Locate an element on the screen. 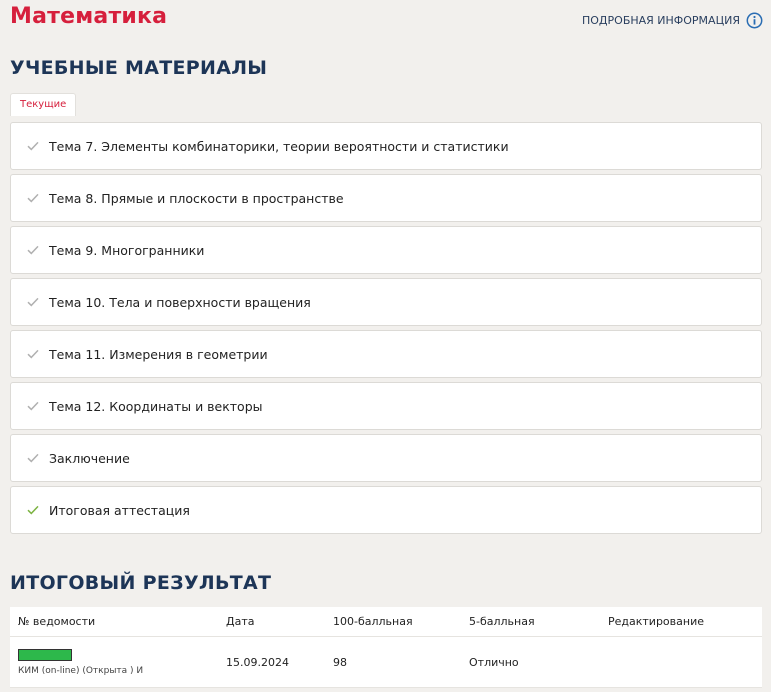 The height and width of the screenshot is (692, 771). topic-item: Тема 11. Измерения в геометрии is located at coordinates (386, 354).